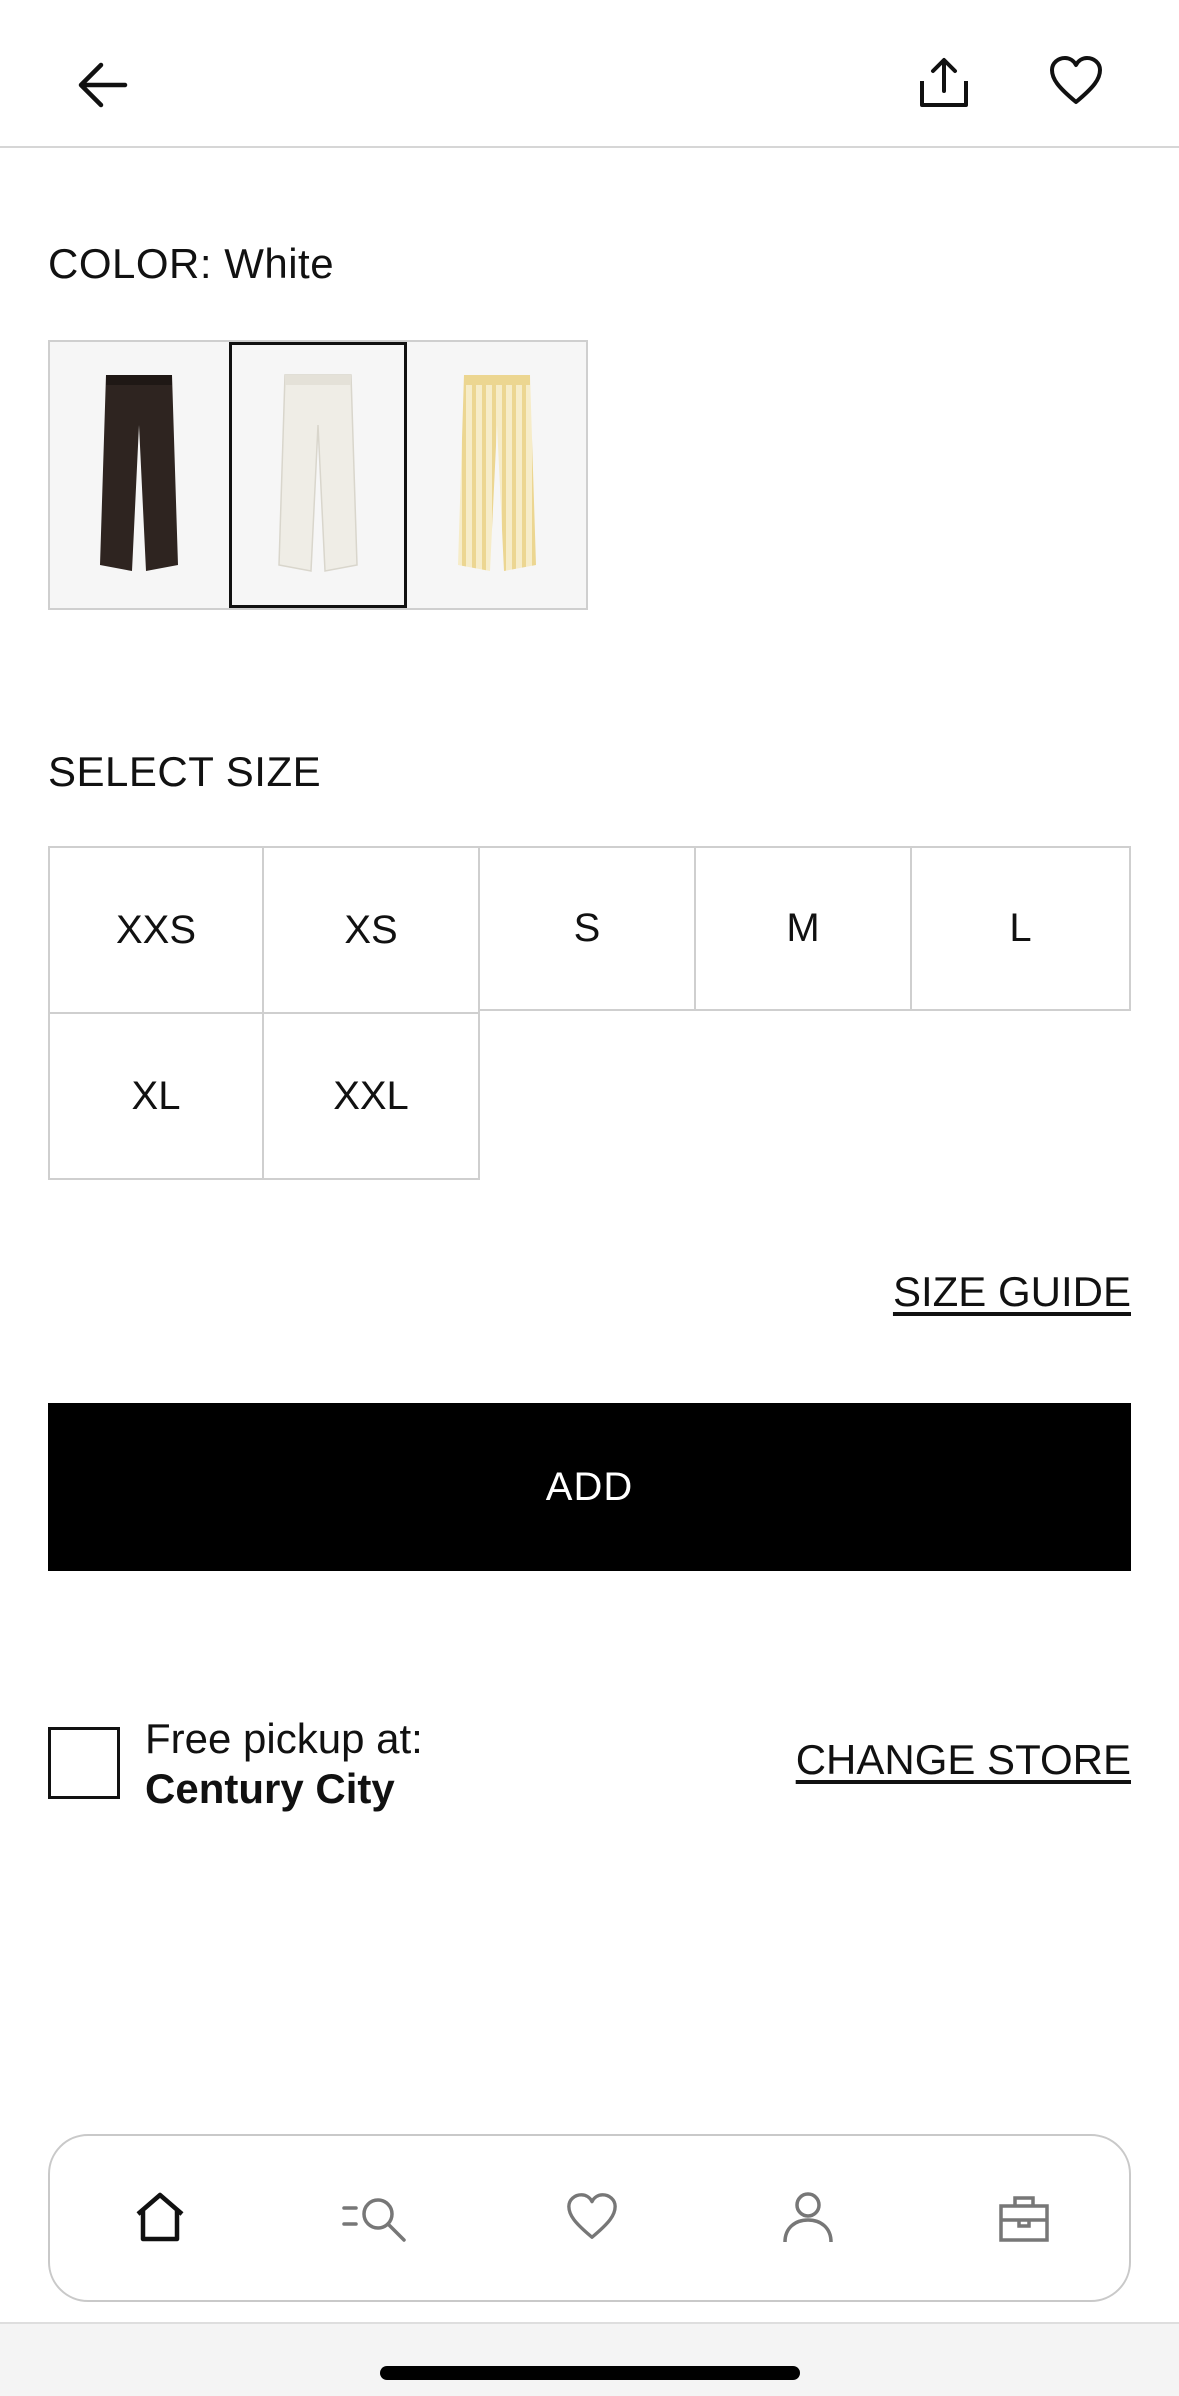  I want to click on nav-favorites, so click(592, 2219).